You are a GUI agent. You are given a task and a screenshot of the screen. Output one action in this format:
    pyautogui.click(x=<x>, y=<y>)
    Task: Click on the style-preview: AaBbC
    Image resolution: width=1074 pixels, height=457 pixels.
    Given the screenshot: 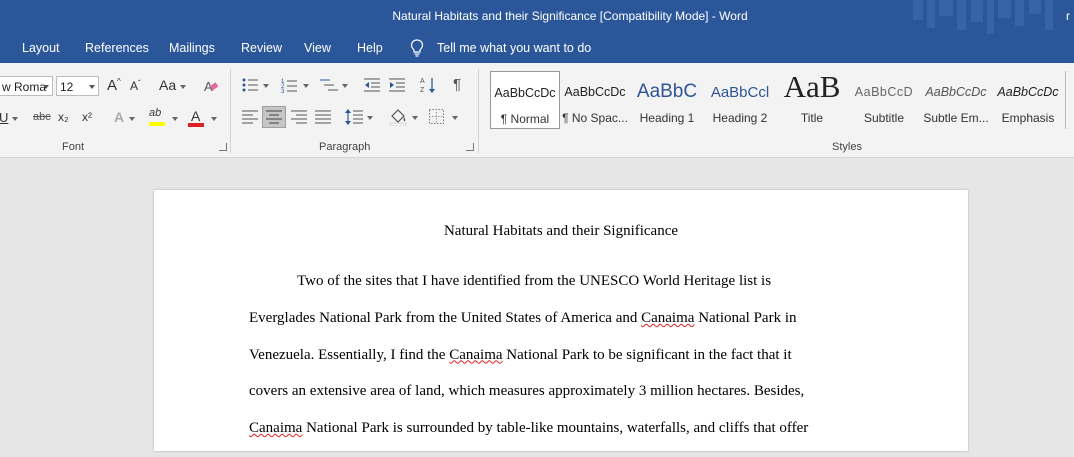 What is the action you would take?
    pyautogui.click(x=667, y=91)
    